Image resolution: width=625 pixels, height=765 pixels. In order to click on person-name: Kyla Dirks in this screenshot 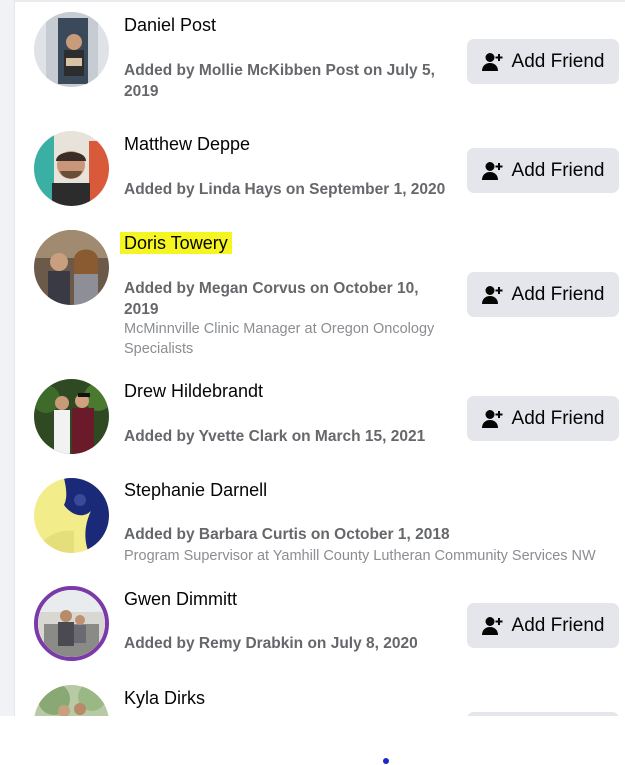, I will do `click(164, 698)`.